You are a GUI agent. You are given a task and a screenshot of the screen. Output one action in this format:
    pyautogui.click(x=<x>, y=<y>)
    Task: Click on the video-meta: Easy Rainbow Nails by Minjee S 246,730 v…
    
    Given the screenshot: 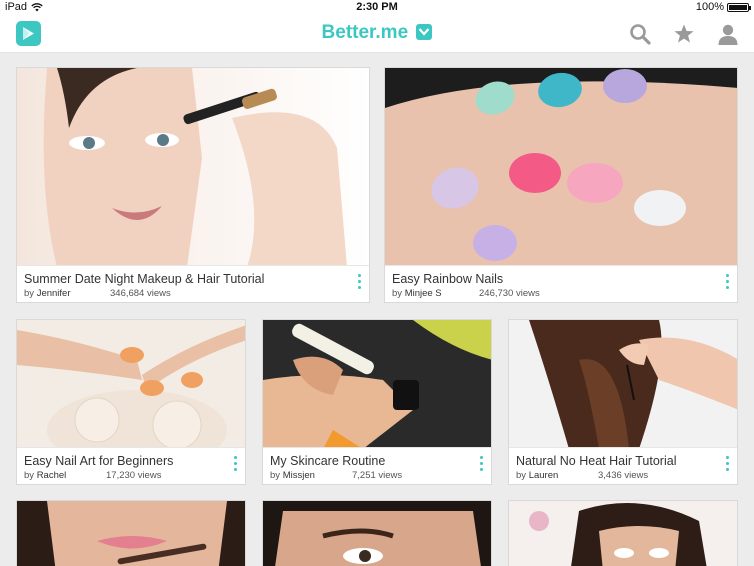 What is the action you would take?
    pyautogui.click(x=561, y=283)
    